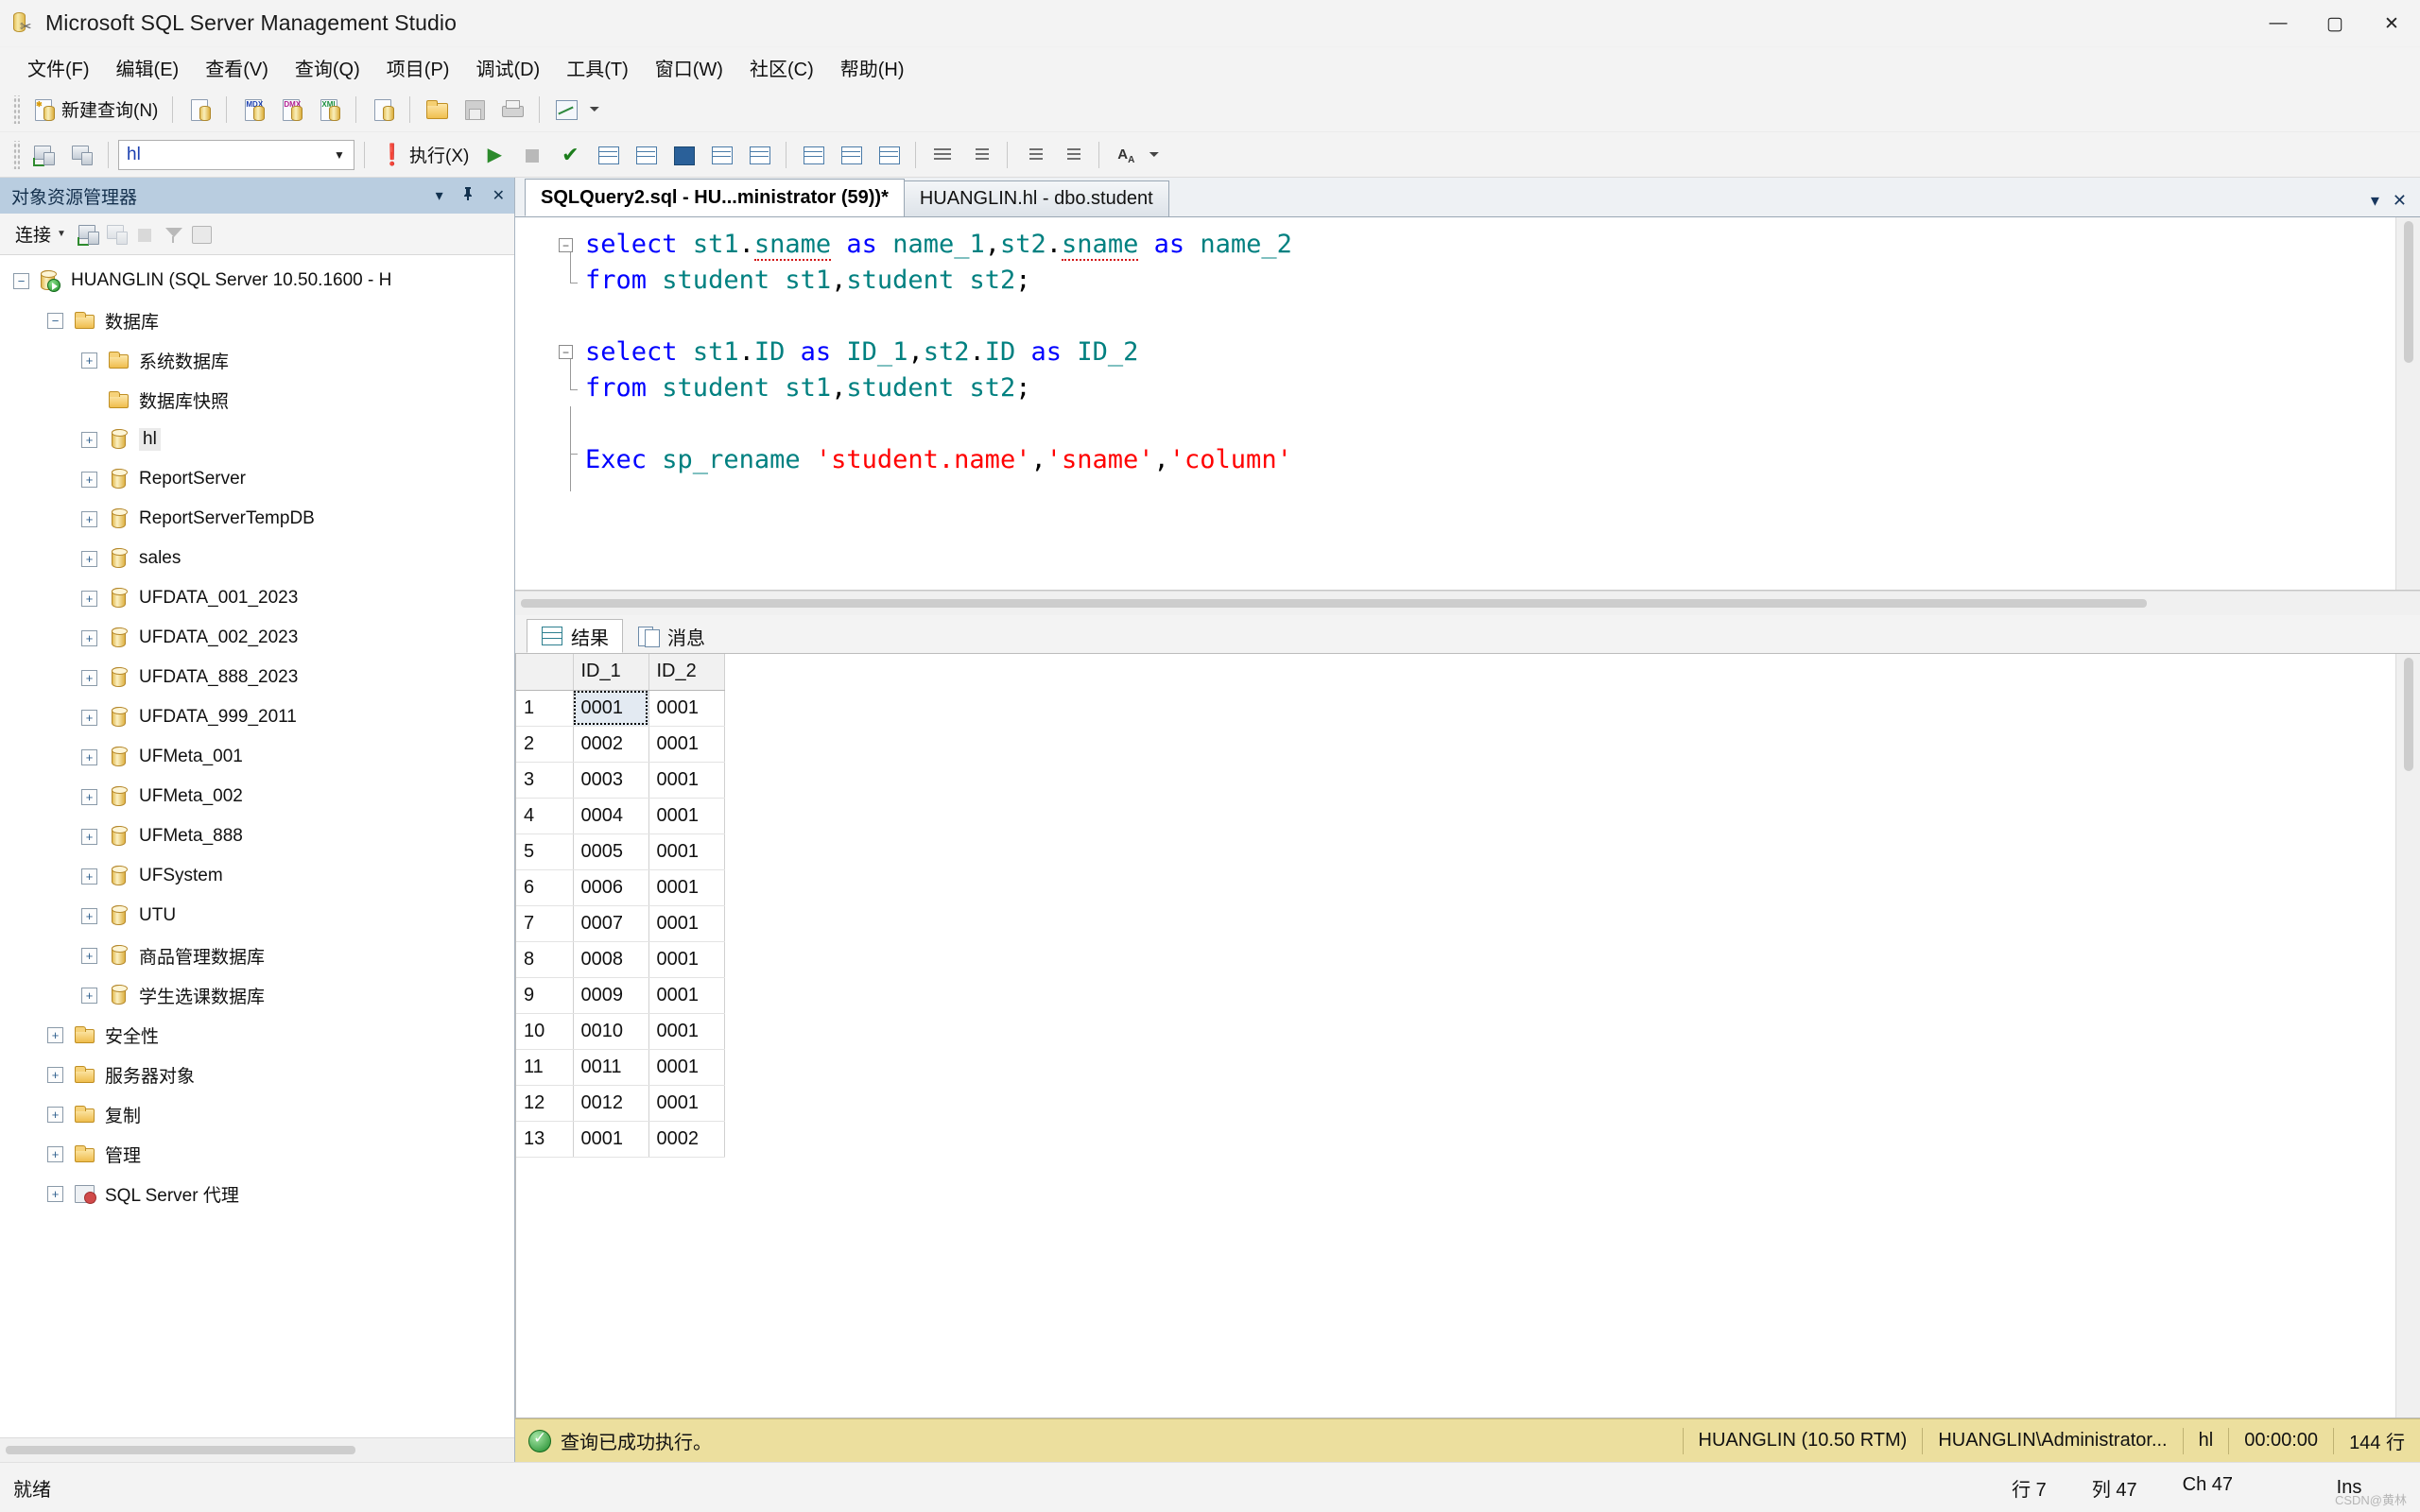 This screenshot has width=2420, height=1512. Describe the element at coordinates (621, 995) in the screenshot. I see `table-row: 9 0009 0001` at that location.